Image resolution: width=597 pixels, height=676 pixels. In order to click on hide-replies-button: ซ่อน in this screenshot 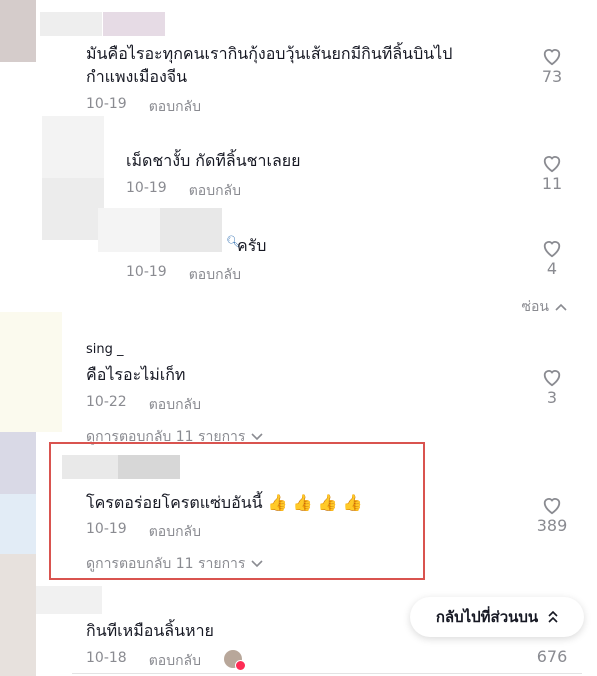, I will do `click(544, 307)`.